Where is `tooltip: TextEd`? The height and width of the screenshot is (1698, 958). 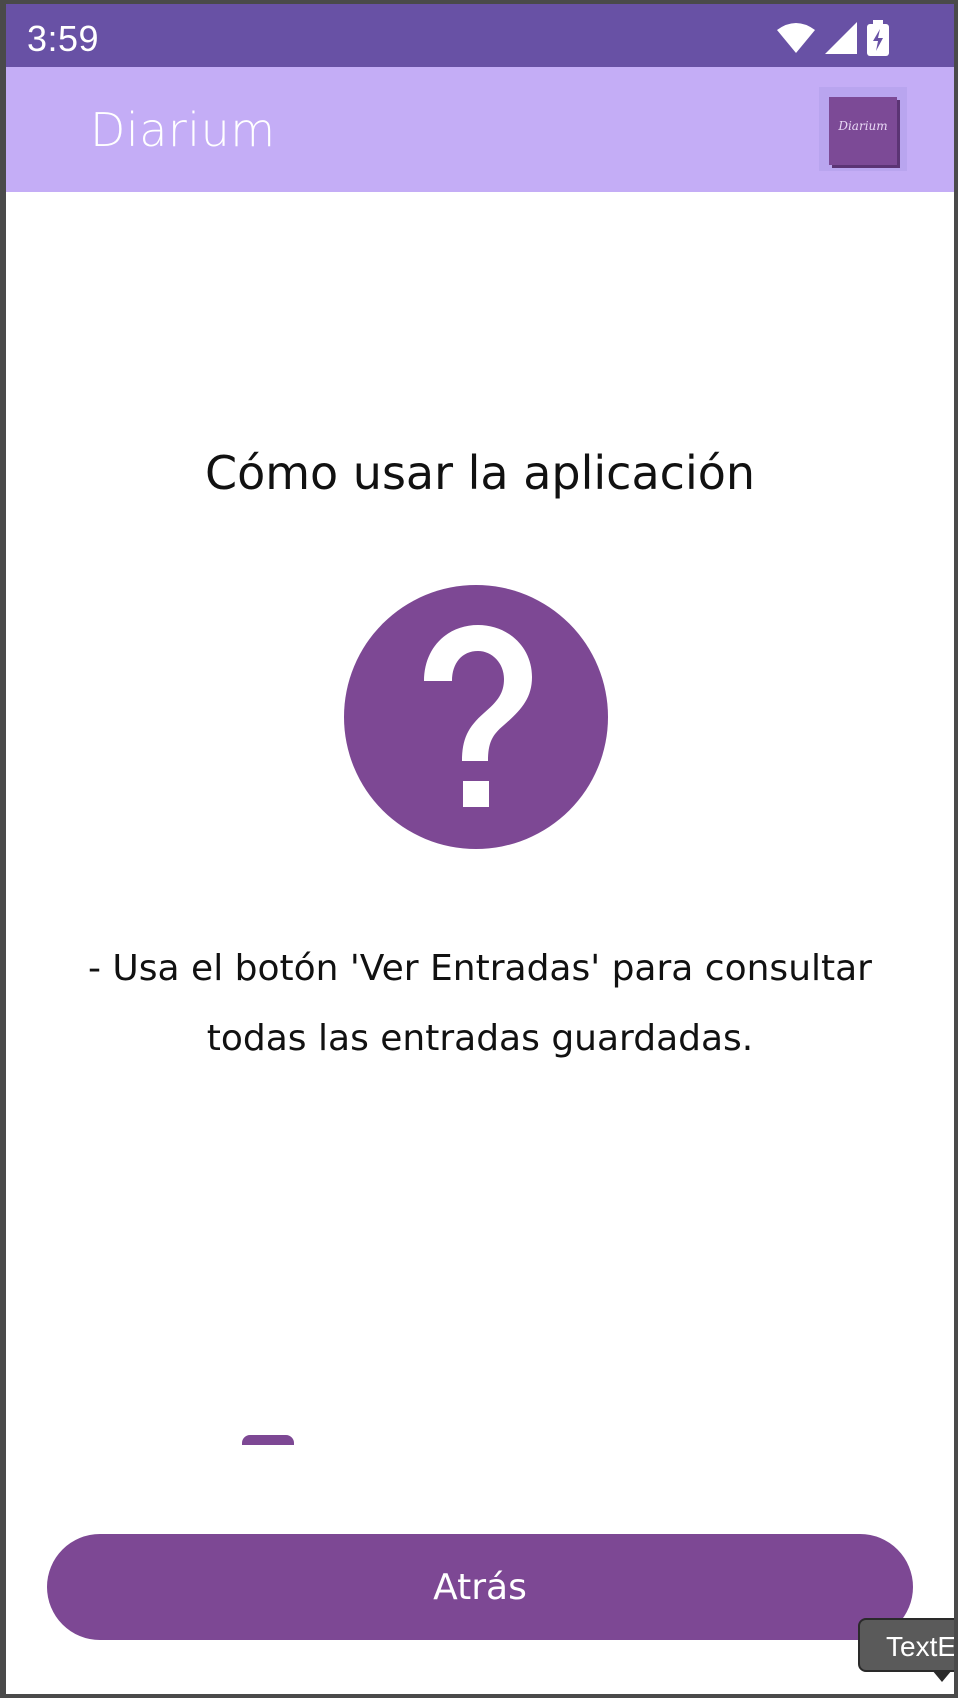 tooltip: TextEd is located at coordinates (906, 1645).